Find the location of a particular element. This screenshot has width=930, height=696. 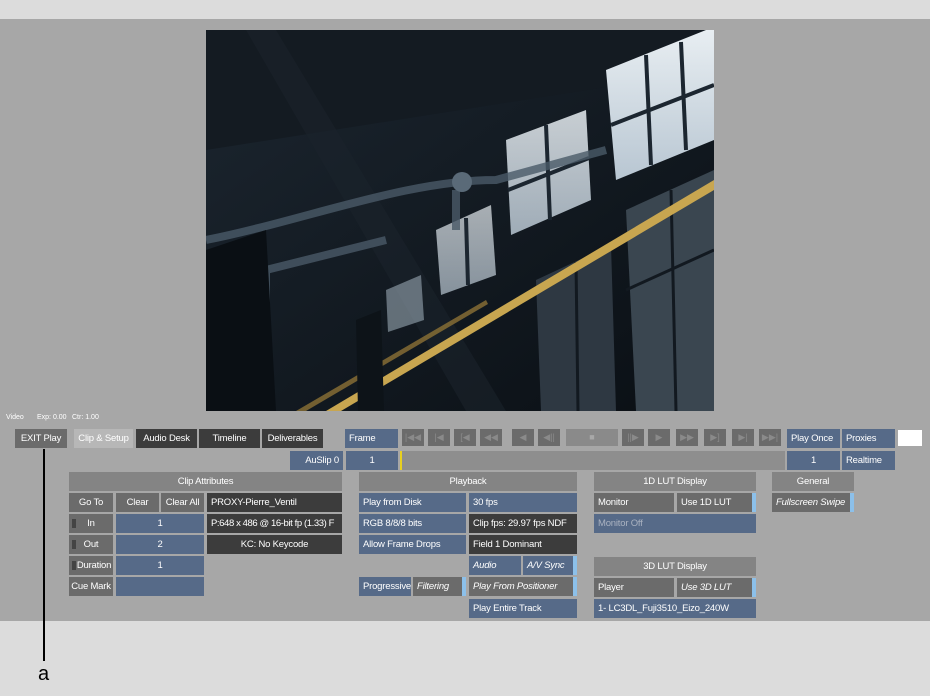

contrast-label: Ctr: 1.00 is located at coordinates (85, 417).